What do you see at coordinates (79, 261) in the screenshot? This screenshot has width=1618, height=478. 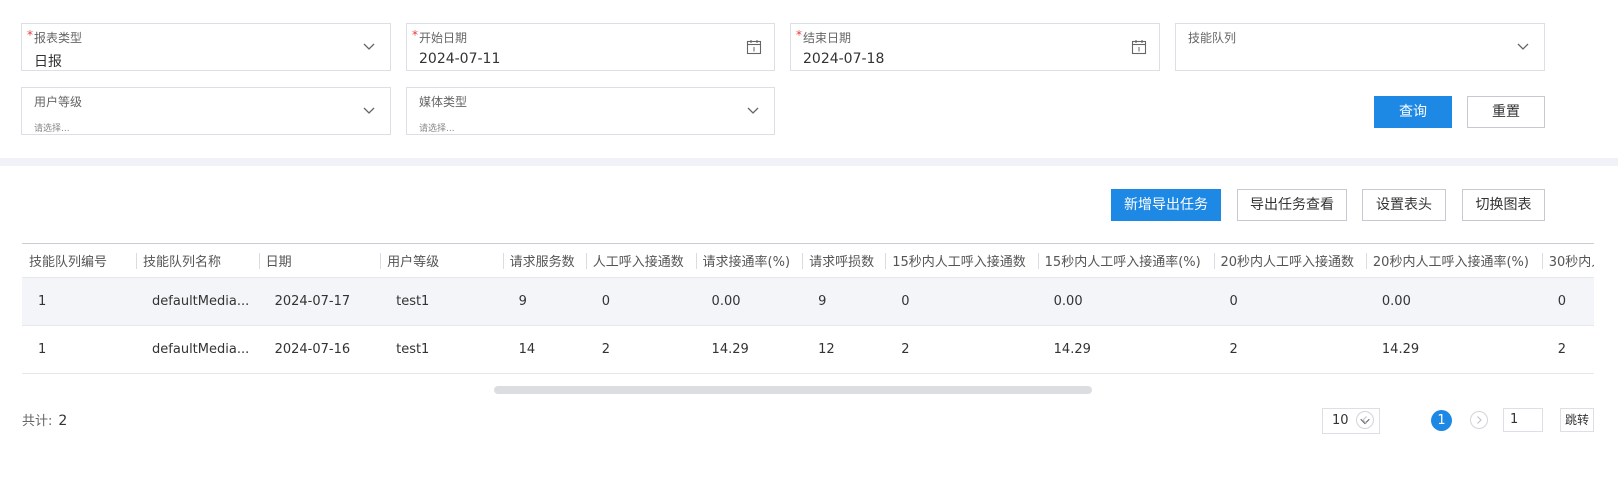 I see `column-header: 技能队列编号` at bounding box center [79, 261].